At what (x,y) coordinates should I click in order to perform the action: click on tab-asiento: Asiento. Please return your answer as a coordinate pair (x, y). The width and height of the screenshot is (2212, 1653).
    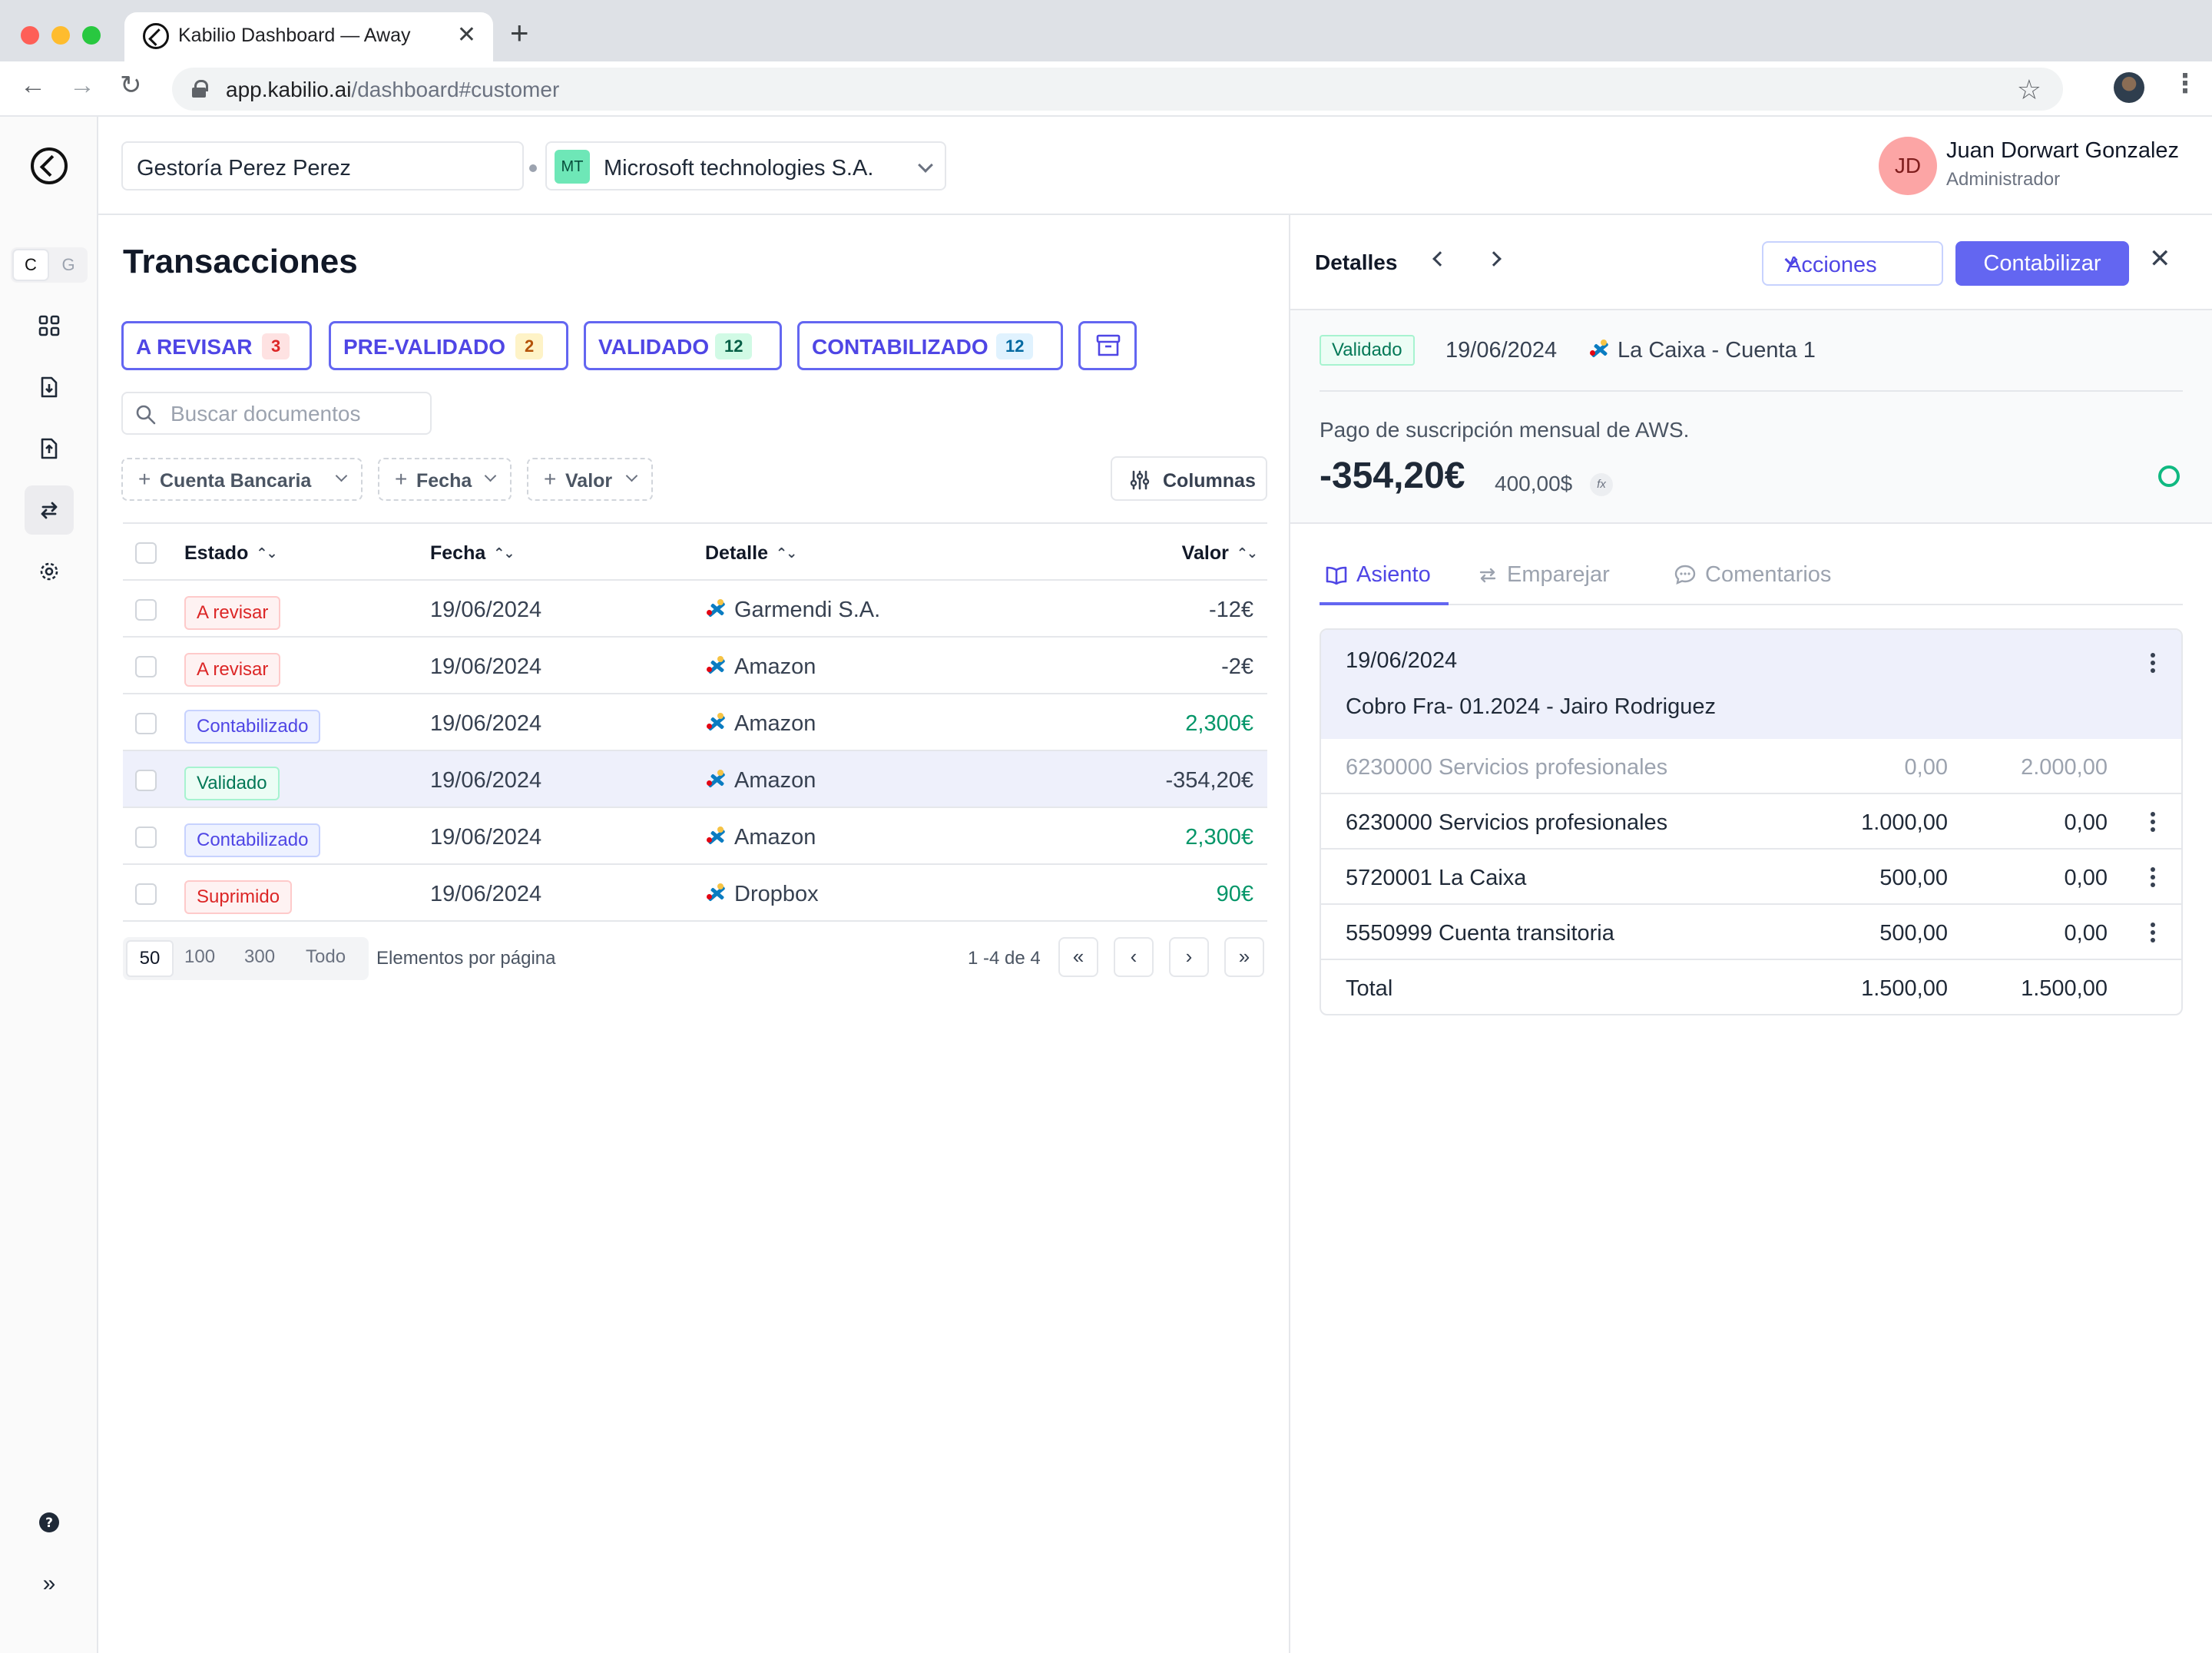
    Looking at the image, I should click on (1378, 575).